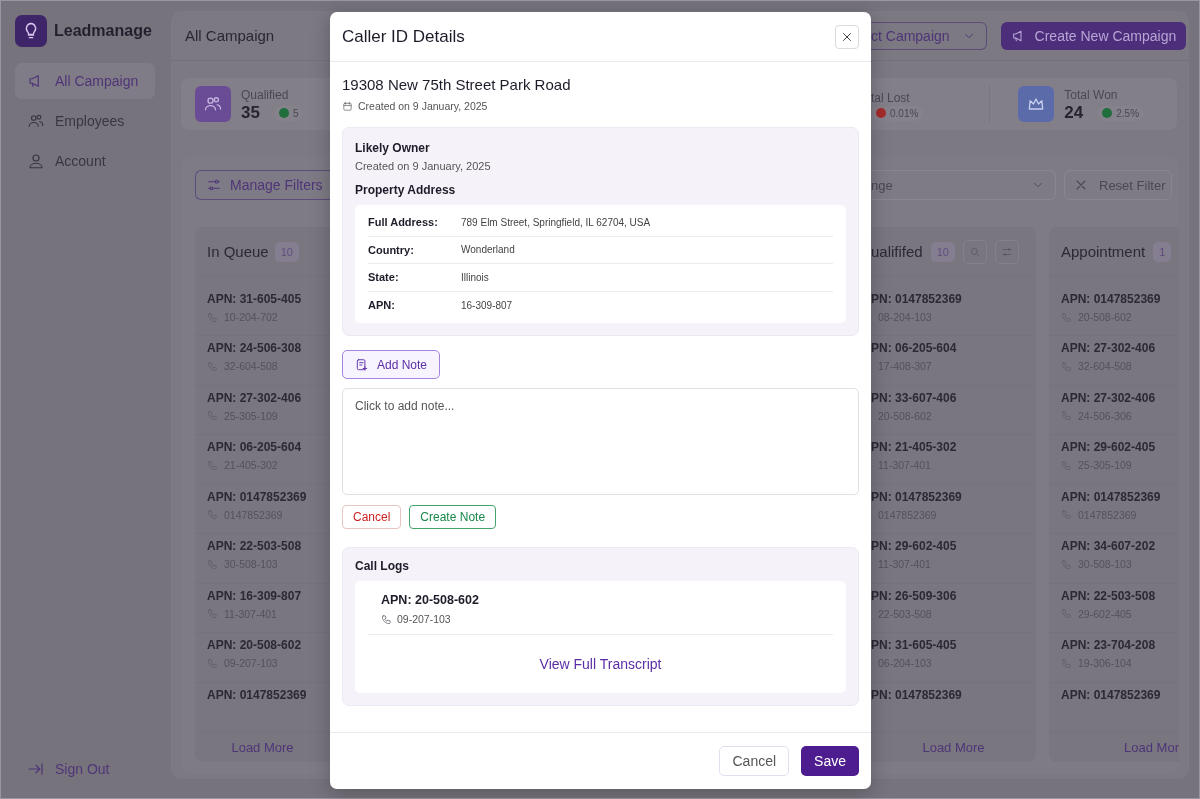 The height and width of the screenshot is (799, 1200). I want to click on section-heading: Likely Owner, so click(393, 148).